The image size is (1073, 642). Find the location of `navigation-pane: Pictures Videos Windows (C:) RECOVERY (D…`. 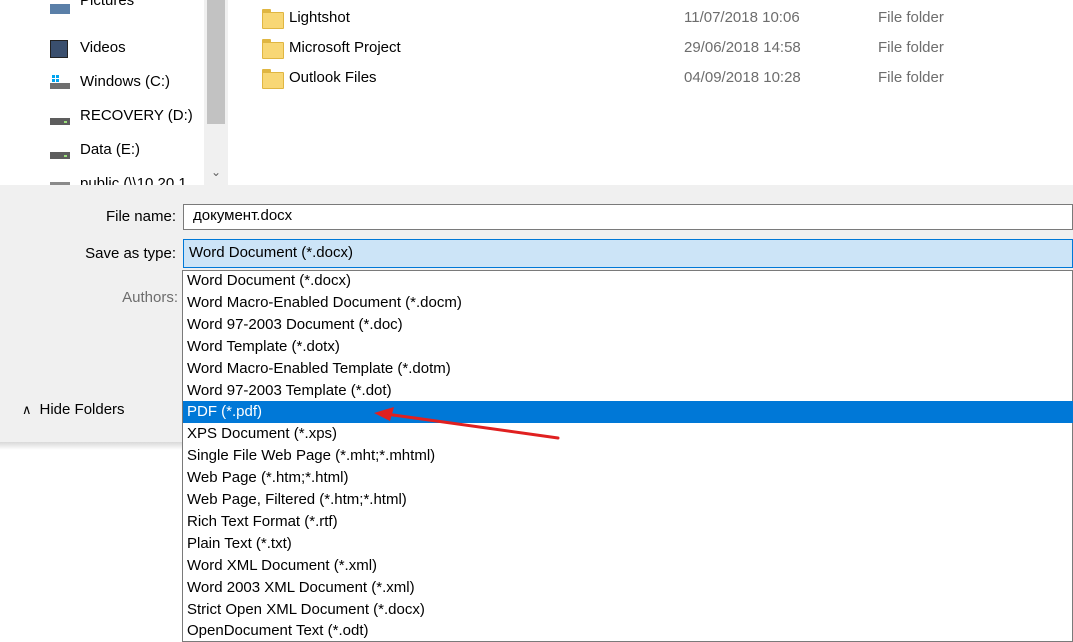

navigation-pane: Pictures Videos Windows (C:) RECOVERY (D… is located at coordinates (115, 92).